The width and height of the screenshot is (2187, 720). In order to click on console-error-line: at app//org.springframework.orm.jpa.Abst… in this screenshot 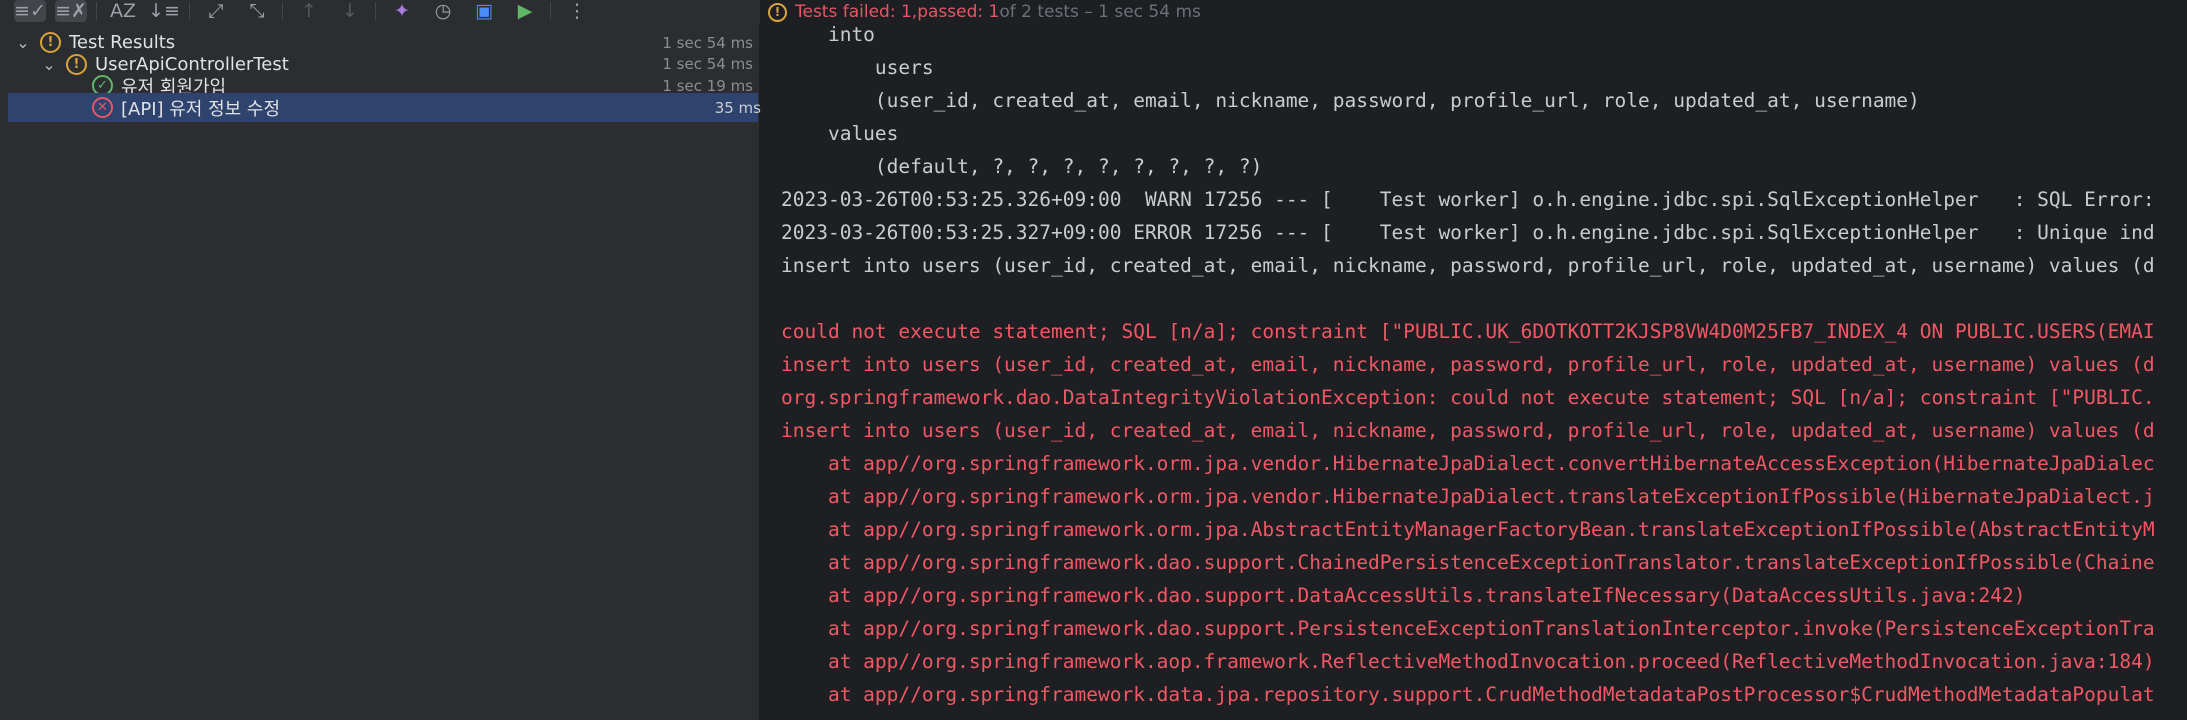, I will do `click(1468, 529)`.